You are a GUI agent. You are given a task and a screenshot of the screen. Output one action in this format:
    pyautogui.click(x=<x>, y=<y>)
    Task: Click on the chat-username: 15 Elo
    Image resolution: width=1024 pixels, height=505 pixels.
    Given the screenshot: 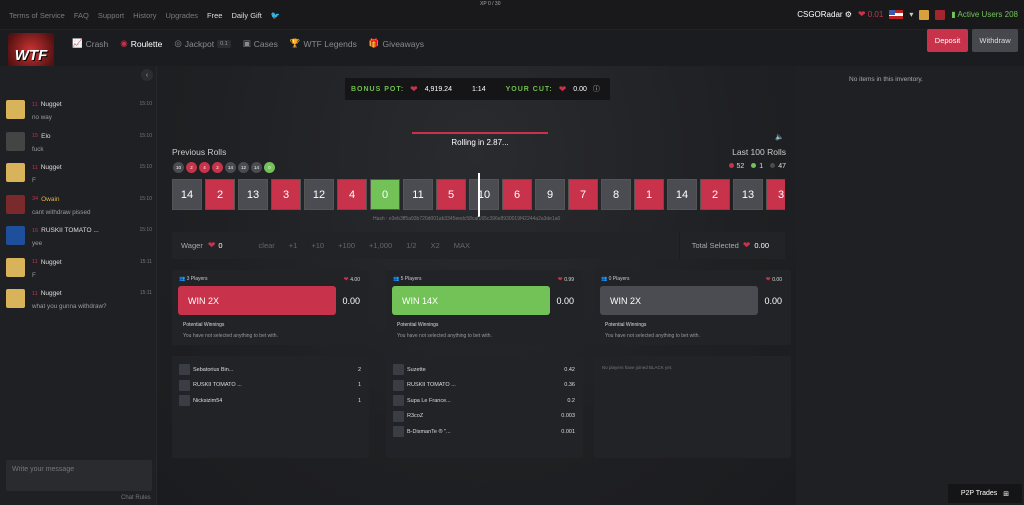 What is the action you would take?
    pyautogui.click(x=41, y=136)
    